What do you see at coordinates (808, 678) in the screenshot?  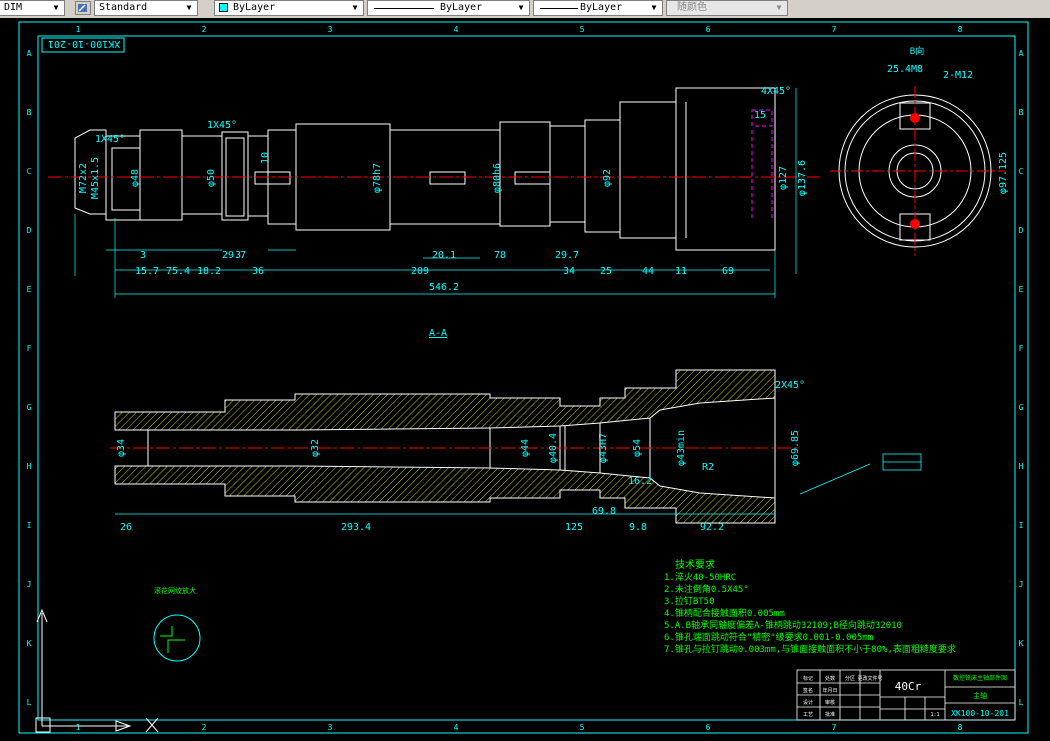 I see `title-block-label: 标记` at bounding box center [808, 678].